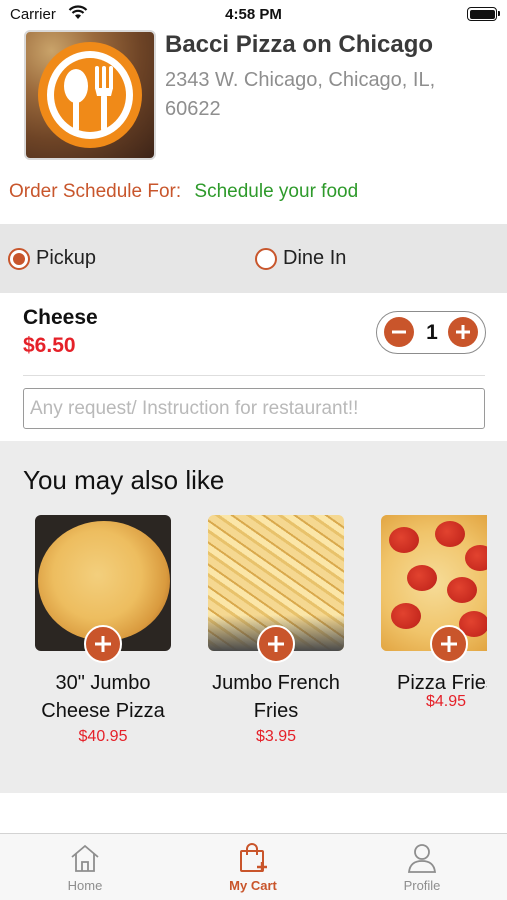 Image resolution: width=507 pixels, height=900 pixels. I want to click on suggestion-name: Jumbo French Fries, so click(276, 697).